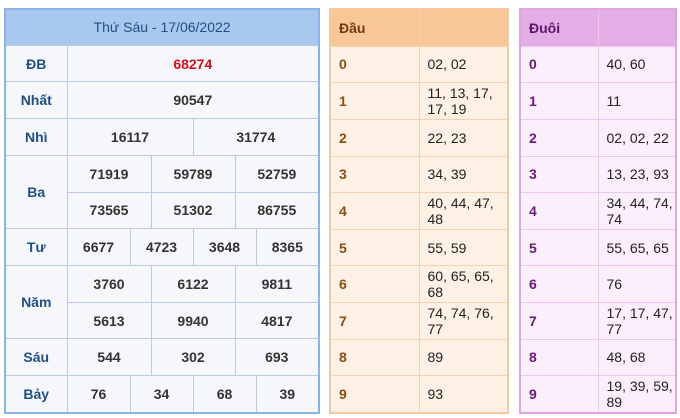 The image size is (680, 418). What do you see at coordinates (375, 358) in the screenshot?
I see `dau-key: 8` at bounding box center [375, 358].